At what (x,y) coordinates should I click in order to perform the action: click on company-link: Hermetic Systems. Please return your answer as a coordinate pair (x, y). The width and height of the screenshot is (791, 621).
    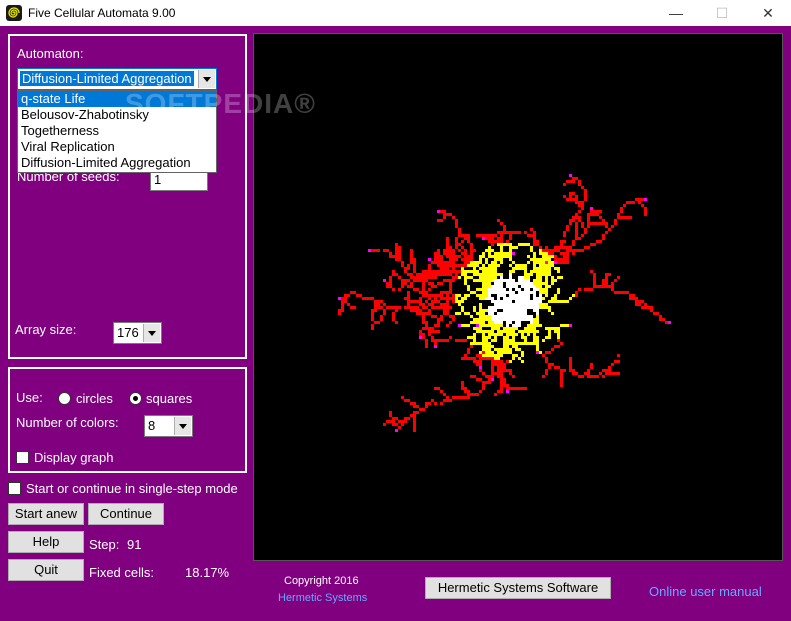
    Looking at the image, I should click on (322, 598).